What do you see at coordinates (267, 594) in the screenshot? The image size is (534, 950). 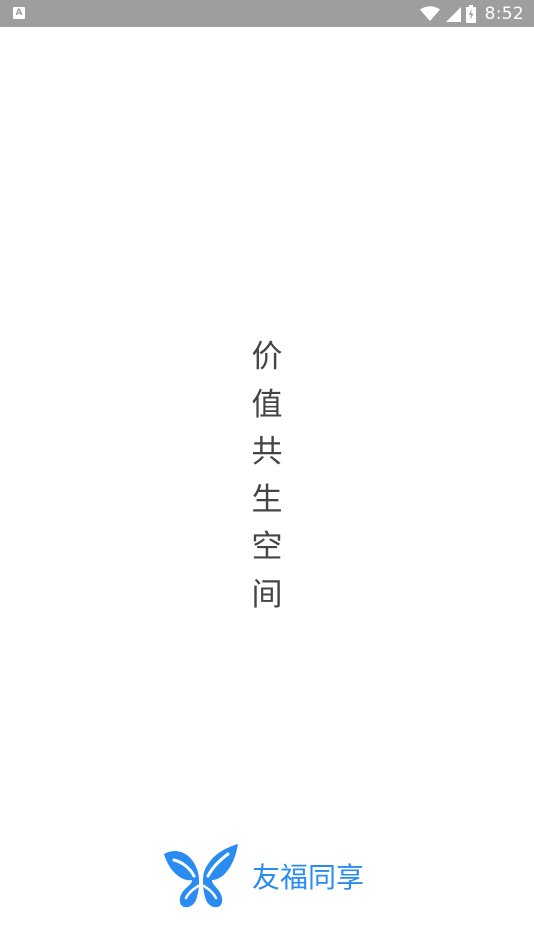 I see `slogan-char: 间` at bounding box center [267, 594].